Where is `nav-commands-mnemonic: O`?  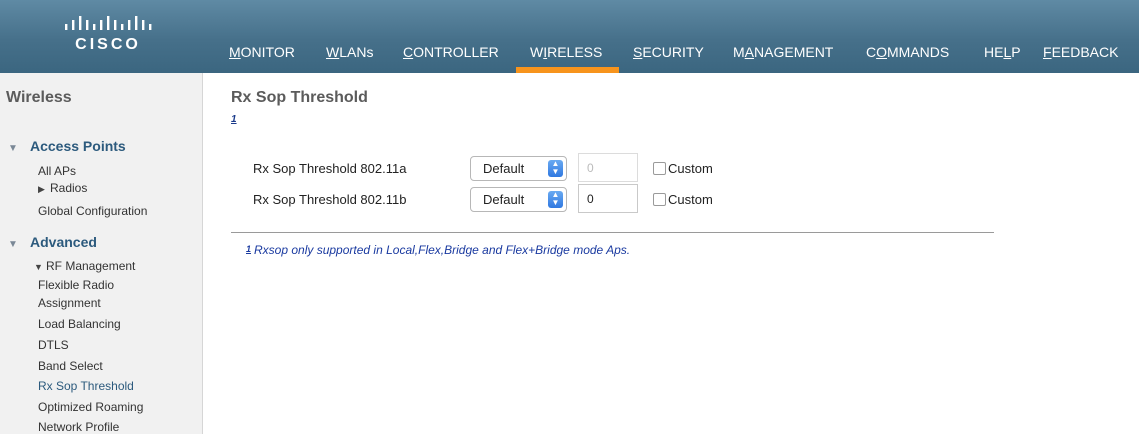 nav-commands-mnemonic: O is located at coordinates (882, 52).